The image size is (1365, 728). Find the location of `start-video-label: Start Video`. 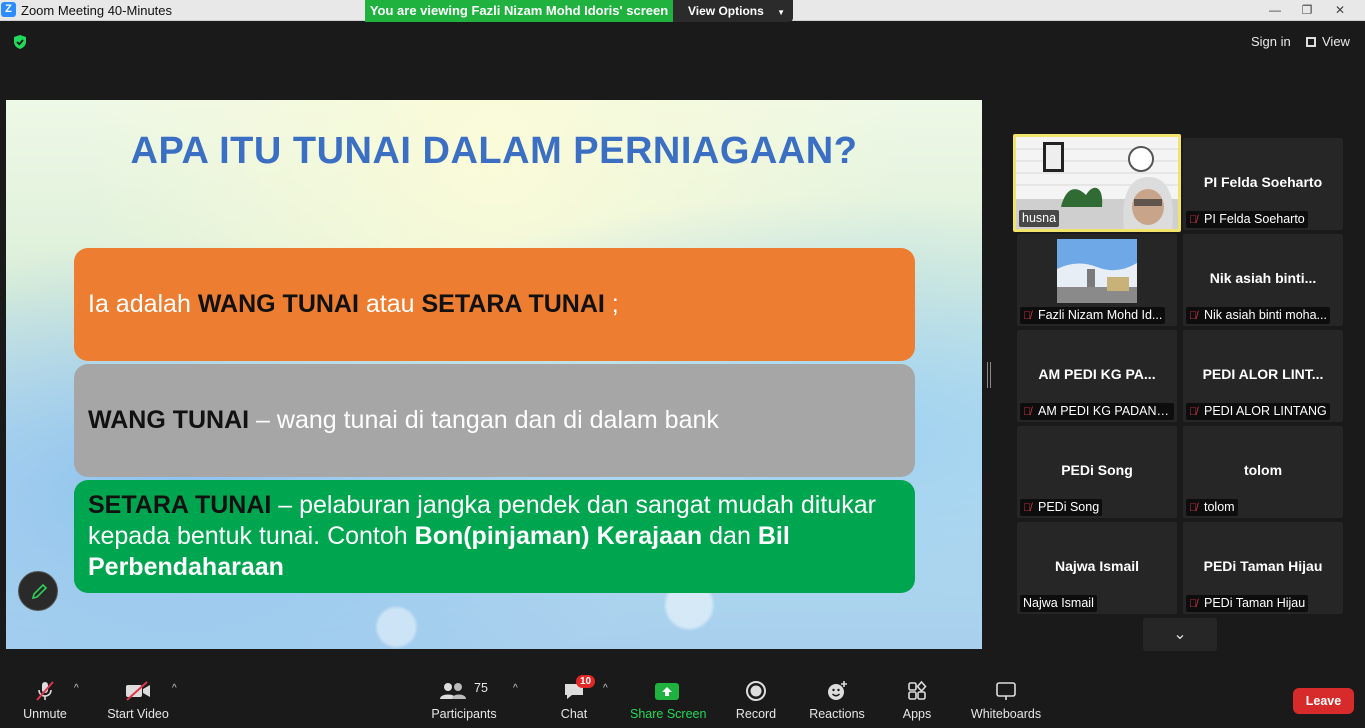

start-video-label: Start Video is located at coordinates (138, 714).